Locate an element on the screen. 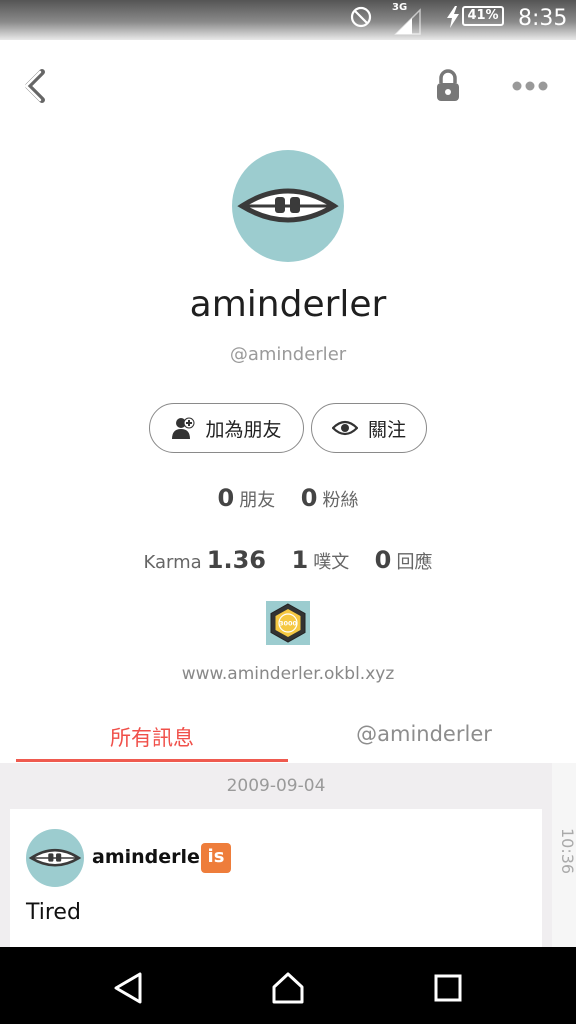 The width and height of the screenshot is (576, 1024). active-tab-indicator is located at coordinates (152, 760).